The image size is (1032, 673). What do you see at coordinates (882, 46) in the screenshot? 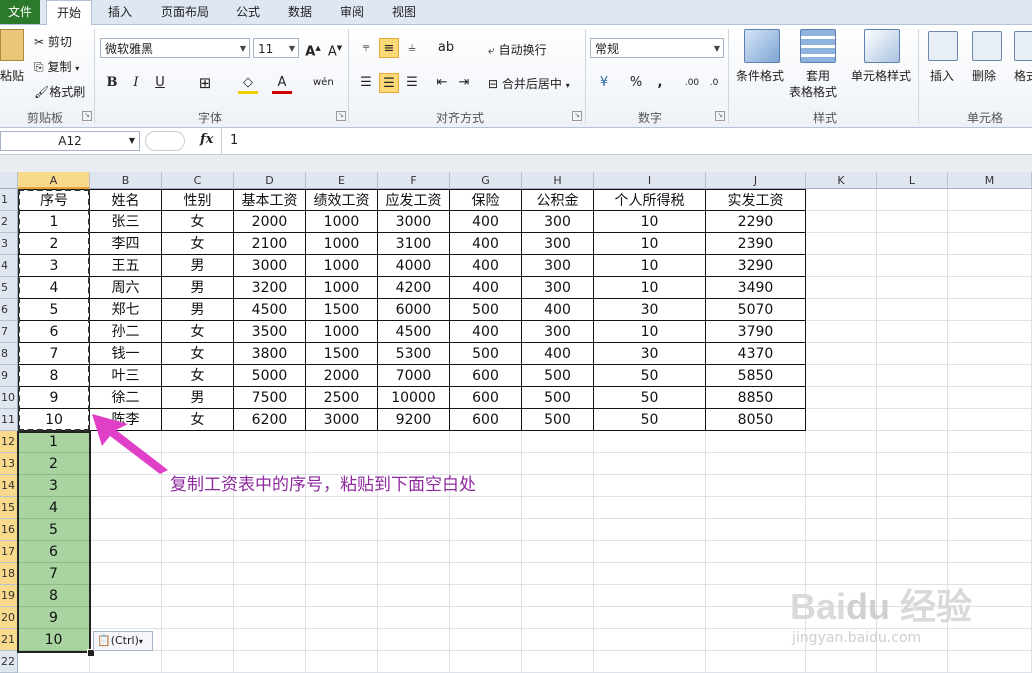
I see `cell-styles-icon` at bounding box center [882, 46].